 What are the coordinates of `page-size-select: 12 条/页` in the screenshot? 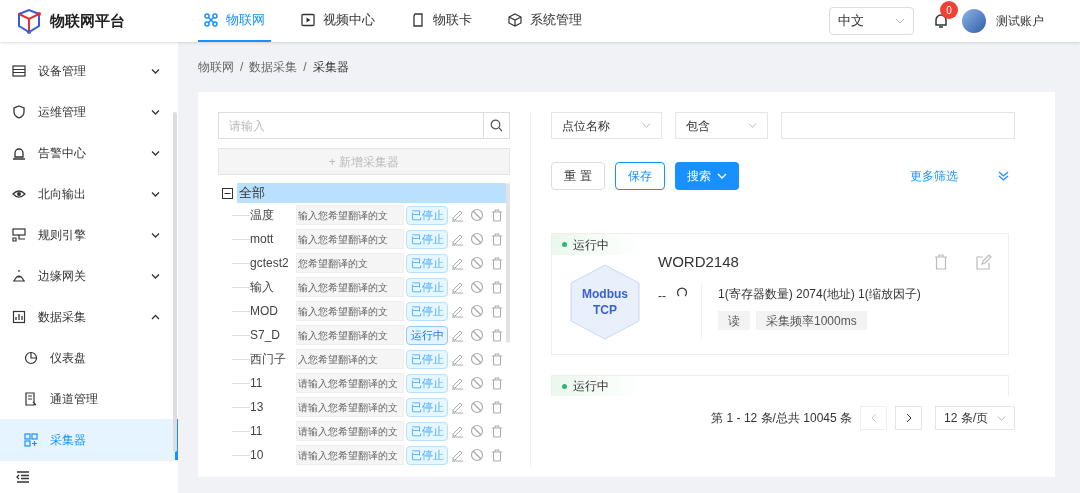 It's located at (975, 418).